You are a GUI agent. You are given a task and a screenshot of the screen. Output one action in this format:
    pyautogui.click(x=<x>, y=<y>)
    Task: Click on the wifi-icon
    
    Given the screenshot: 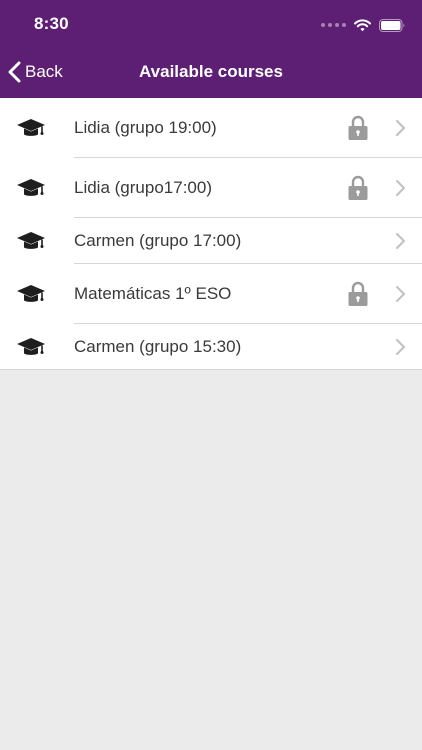 What is the action you would take?
    pyautogui.click(x=362, y=24)
    